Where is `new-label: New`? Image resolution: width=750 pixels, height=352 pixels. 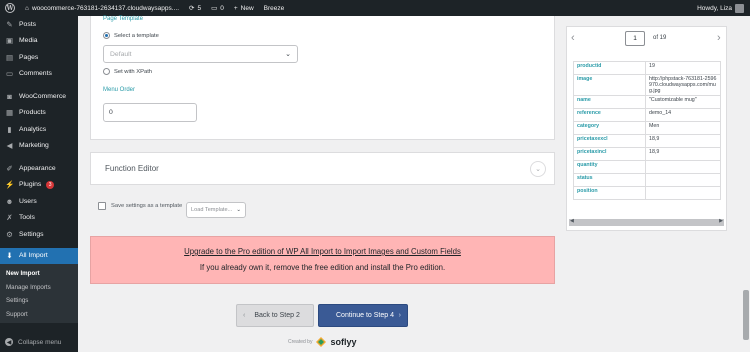 new-label: New is located at coordinates (247, 8).